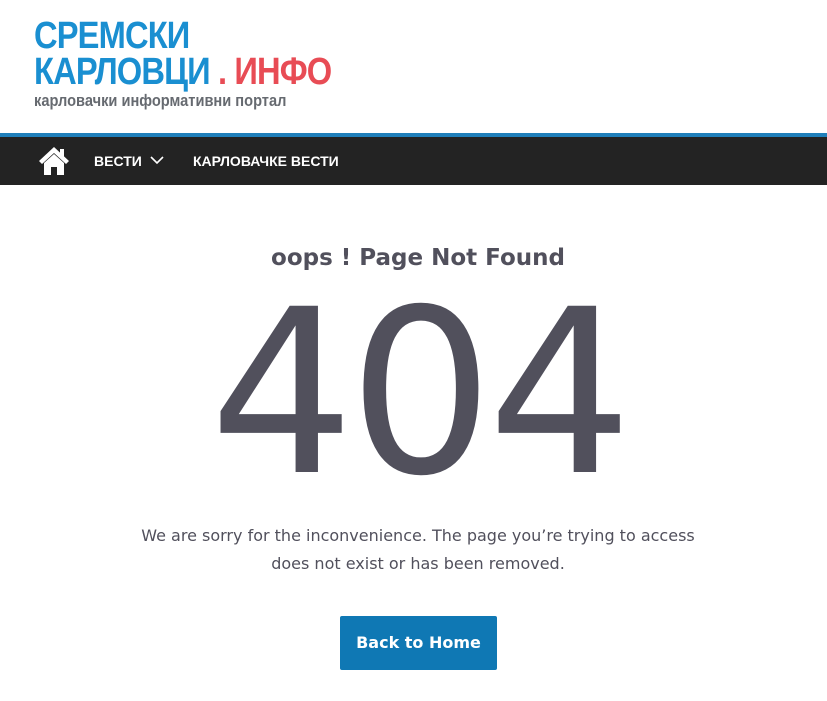  What do you see at coordinates (418, 643) in the screenshot?
I see `back-to-home-button: Back to Home` at bounding box center [418, 643].